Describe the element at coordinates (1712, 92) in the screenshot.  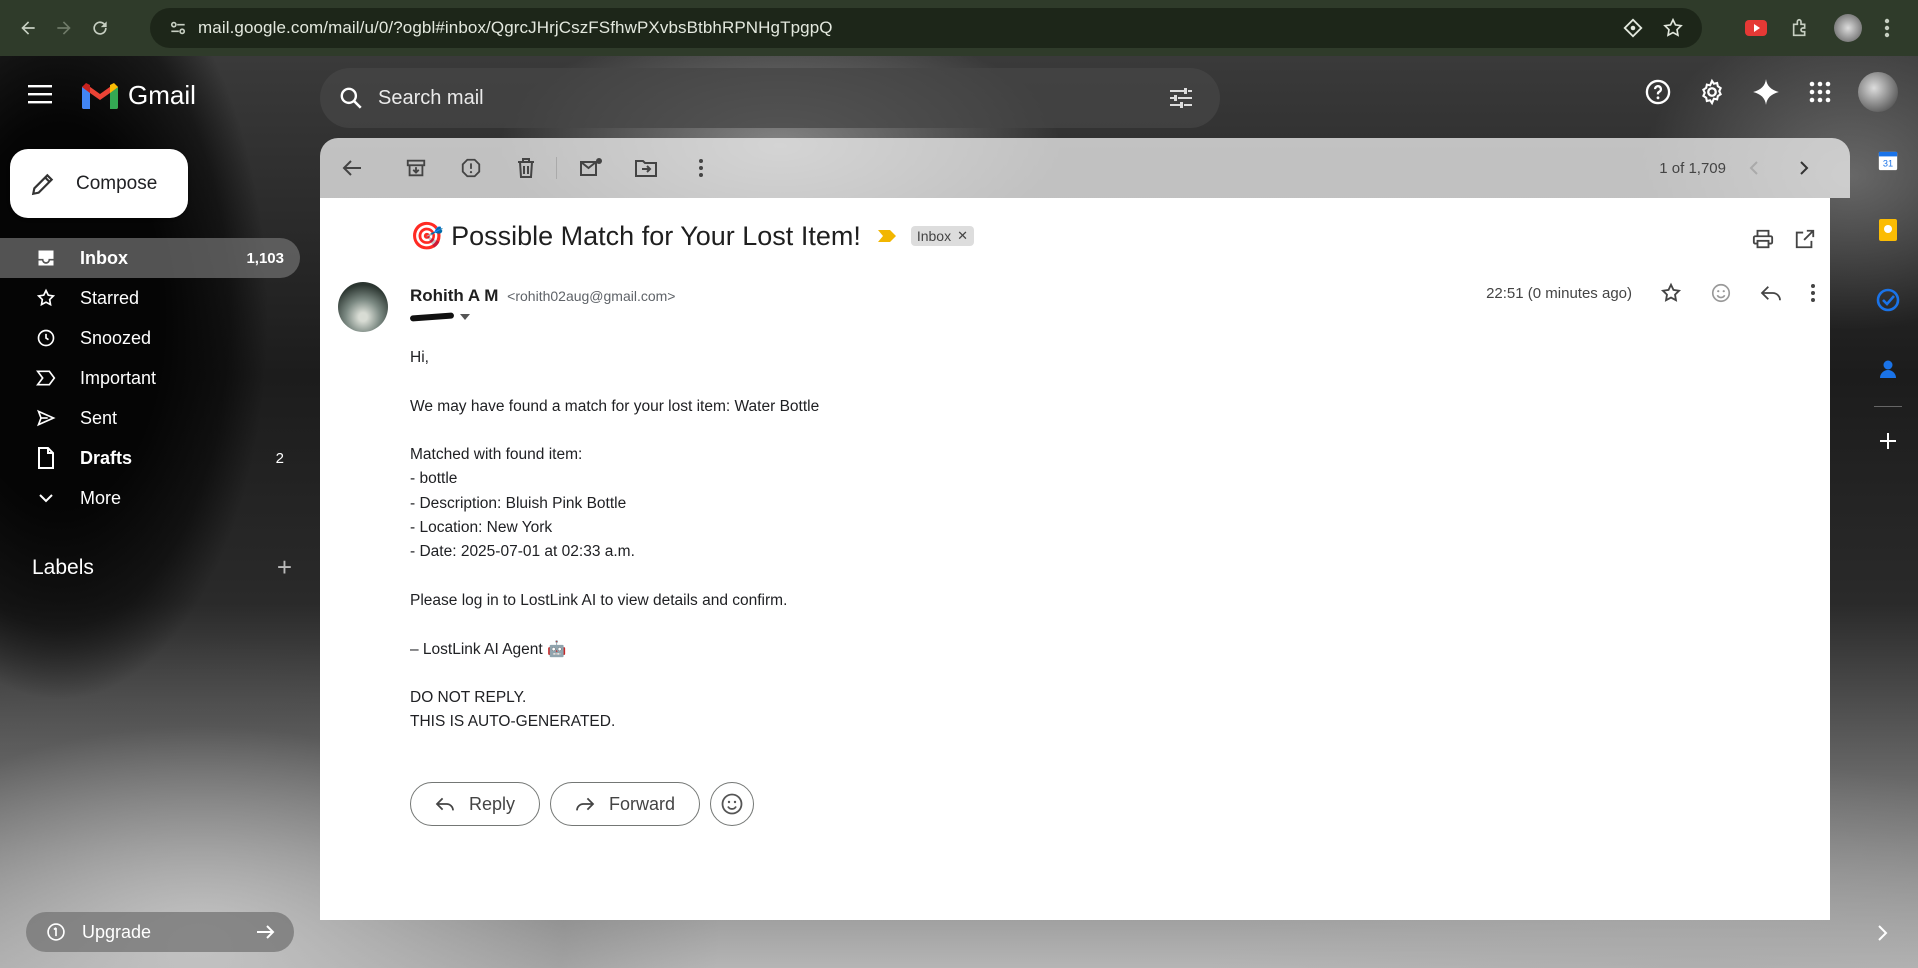
I see `settings-gear-icon` at that location.